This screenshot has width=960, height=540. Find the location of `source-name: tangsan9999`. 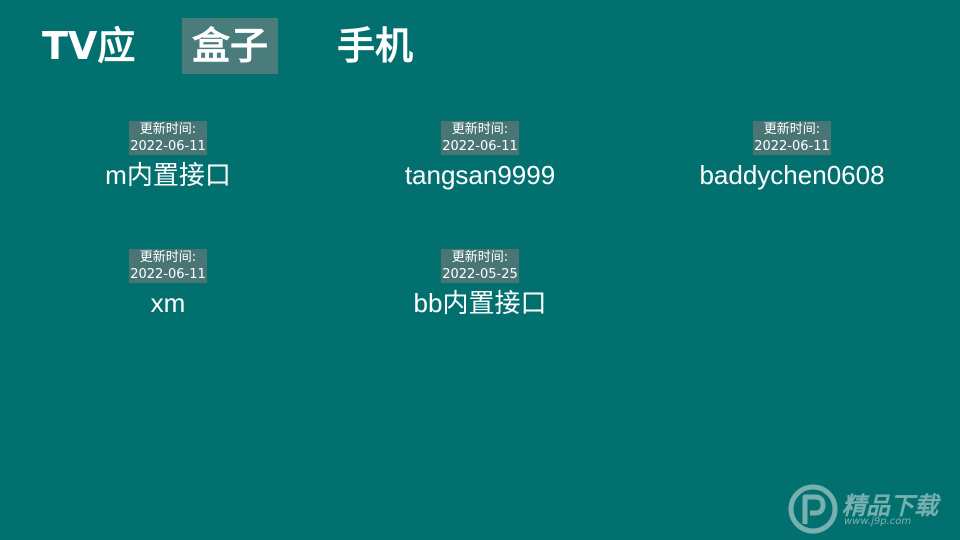

source-name: tangsan9999 is located at coordinates (480, 175).